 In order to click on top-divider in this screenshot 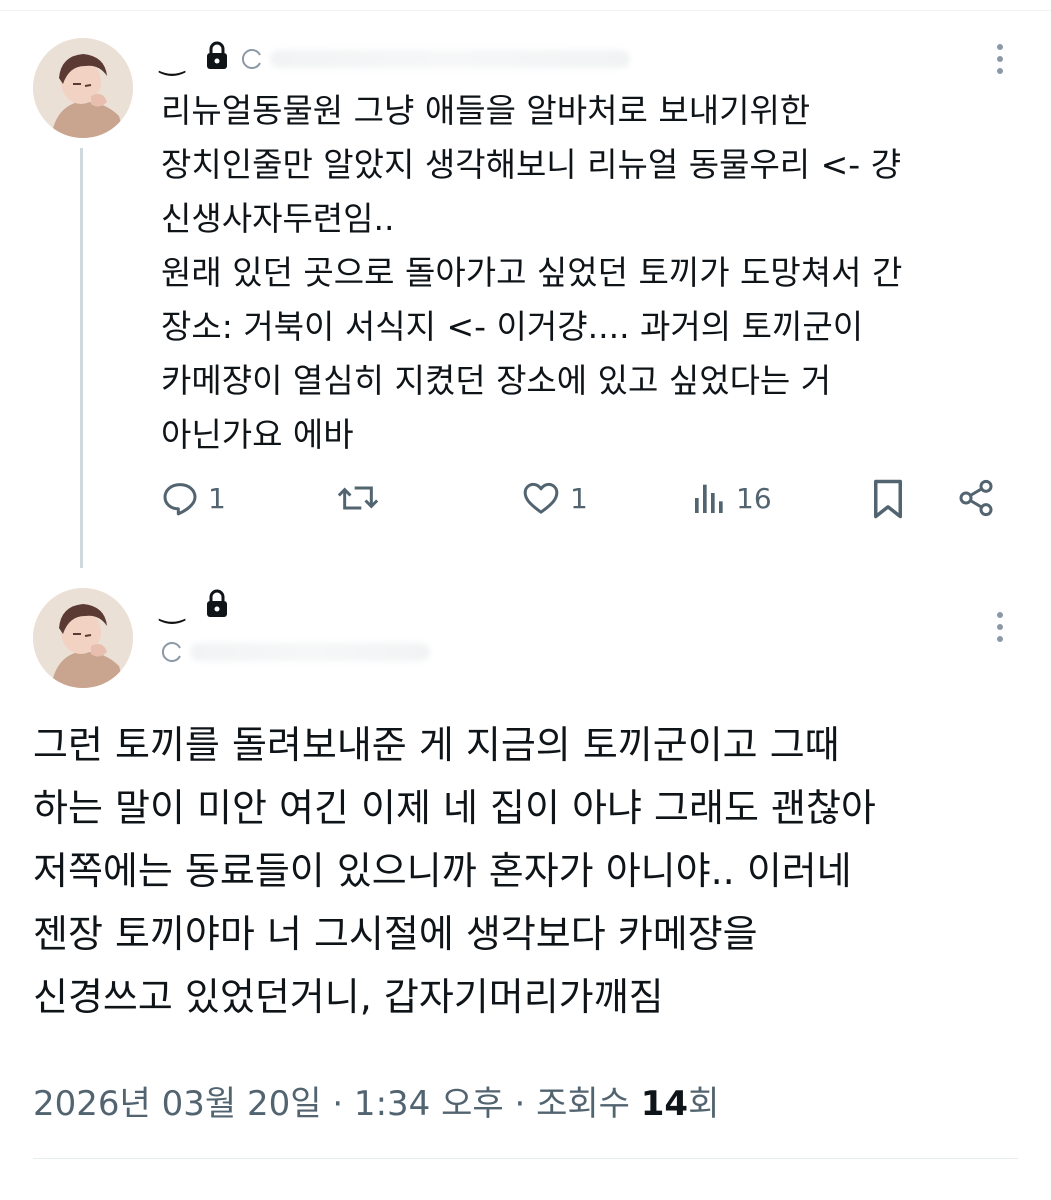, I will do `click(525, 10)`.